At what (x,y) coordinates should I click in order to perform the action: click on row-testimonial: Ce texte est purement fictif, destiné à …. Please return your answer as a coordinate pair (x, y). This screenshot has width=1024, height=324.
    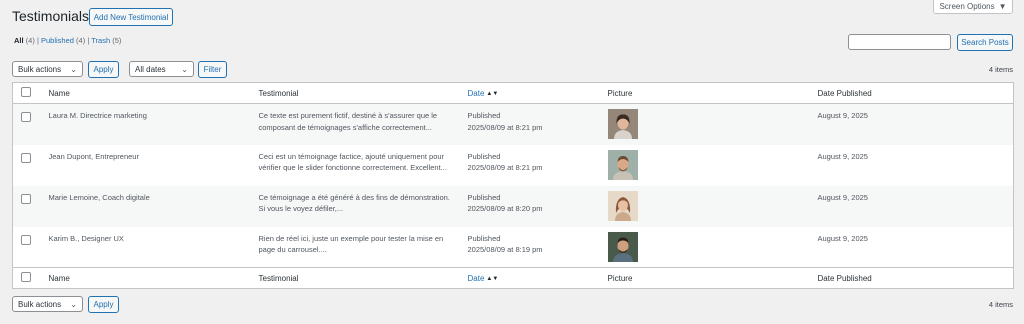
    Looking at the image, I should click on (353, 124).